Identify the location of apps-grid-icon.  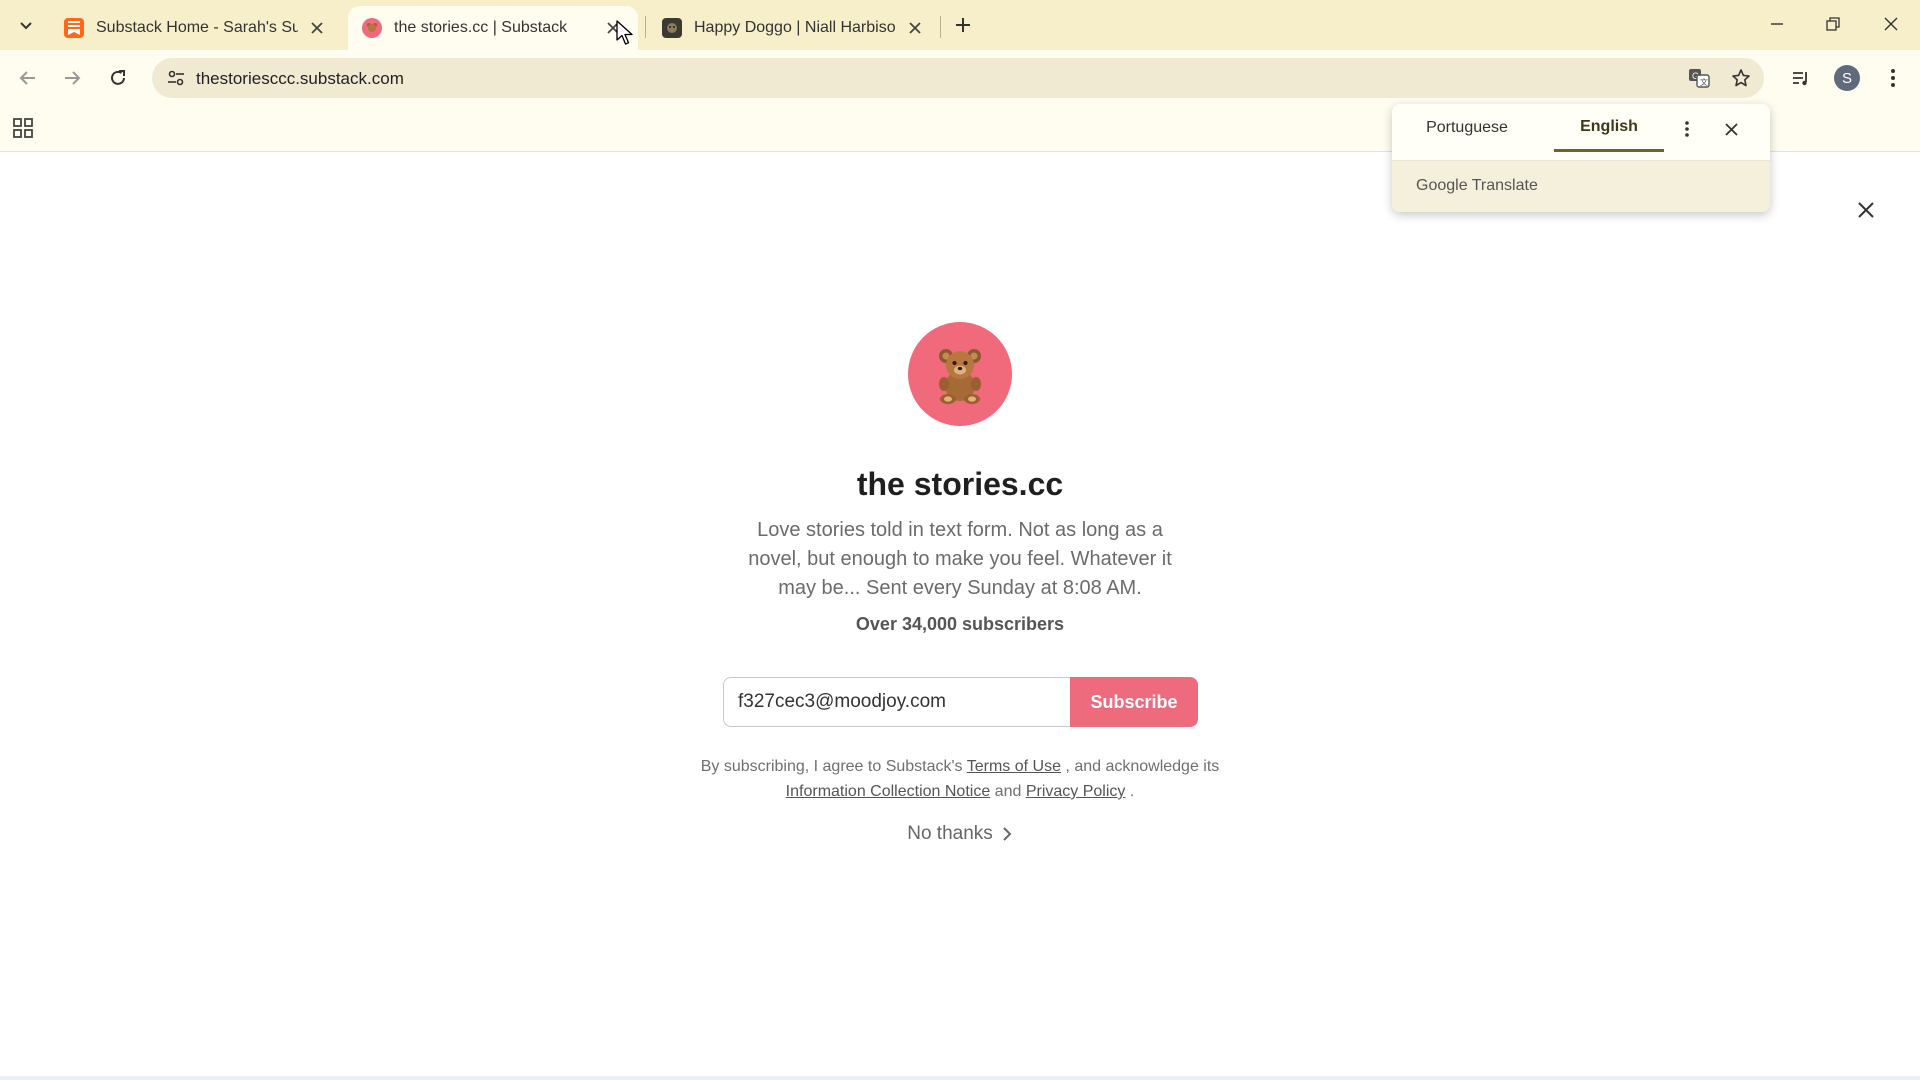
(23, 128).